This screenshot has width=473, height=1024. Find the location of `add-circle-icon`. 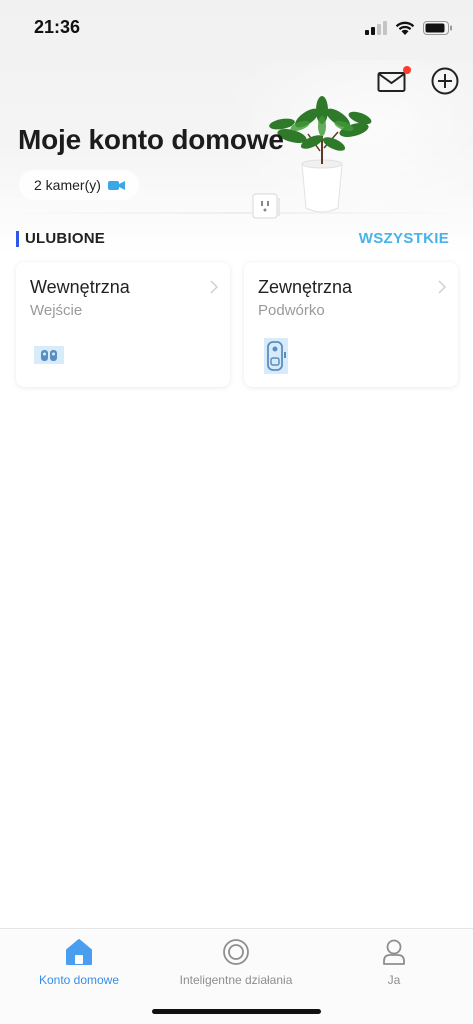

add-circle-icon is located at coordinates (445, 81).